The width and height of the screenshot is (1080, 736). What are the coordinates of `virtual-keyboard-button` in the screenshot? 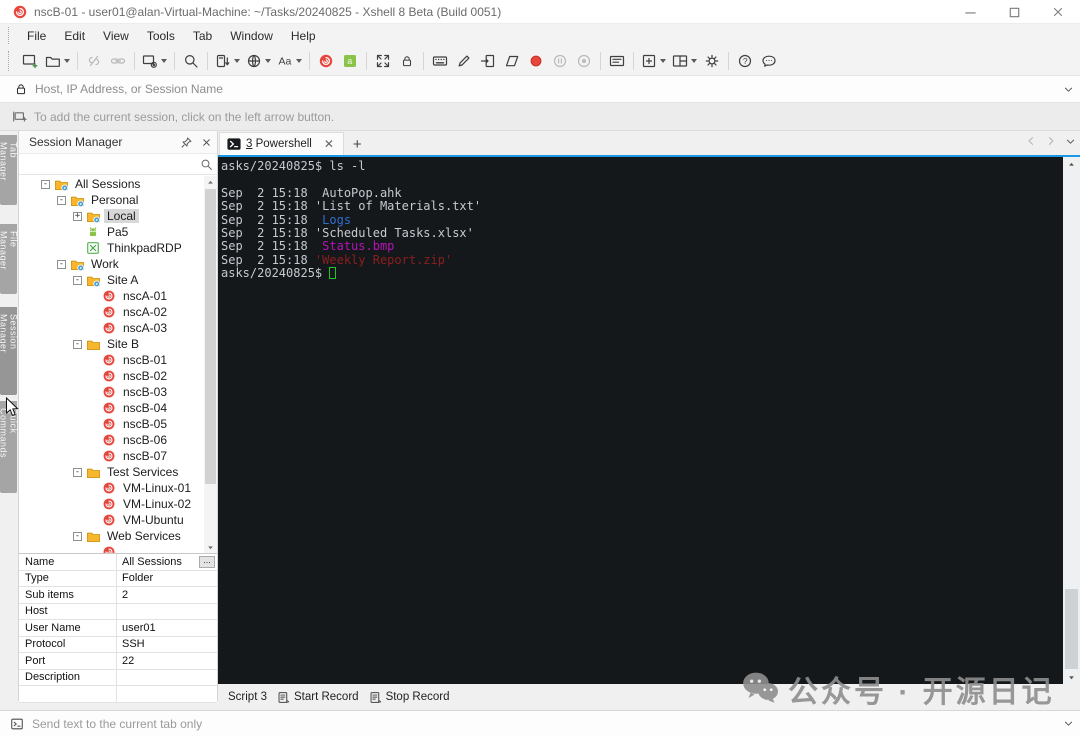 It's located at (440, 61).